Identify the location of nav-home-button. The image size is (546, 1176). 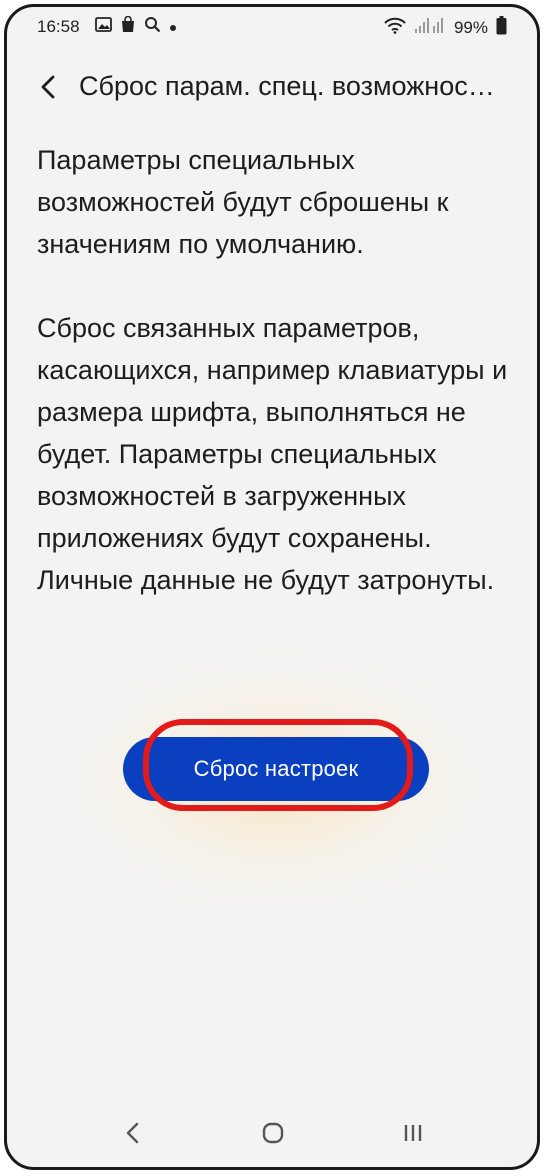
(273, 1133).